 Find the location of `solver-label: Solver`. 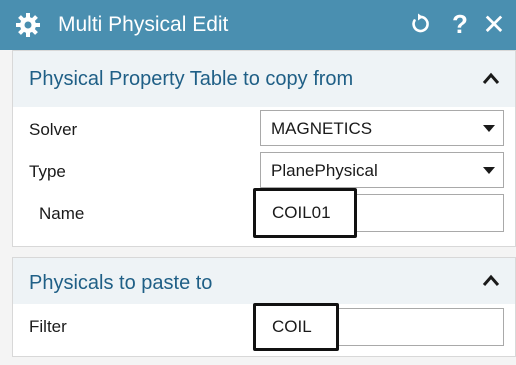

solver-label: Solver is located at coordinates (53, 129).